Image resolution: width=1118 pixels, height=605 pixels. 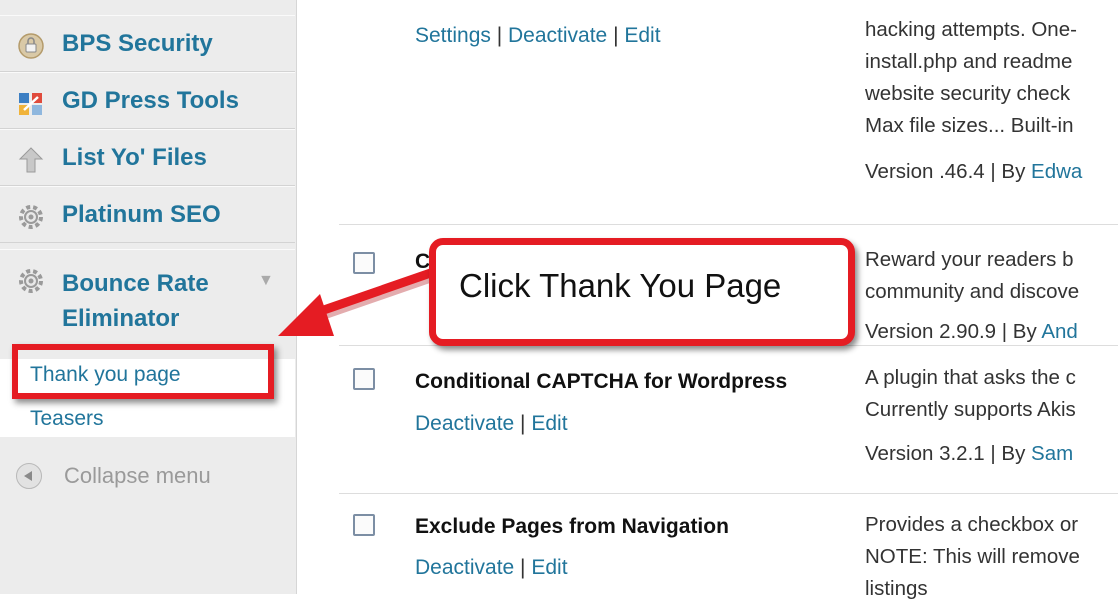 What do you see at coordinates (141, 214) in the screenshot?
I see `sidebar-item-label: Platinum SEO` at bounding box center [141, 214].